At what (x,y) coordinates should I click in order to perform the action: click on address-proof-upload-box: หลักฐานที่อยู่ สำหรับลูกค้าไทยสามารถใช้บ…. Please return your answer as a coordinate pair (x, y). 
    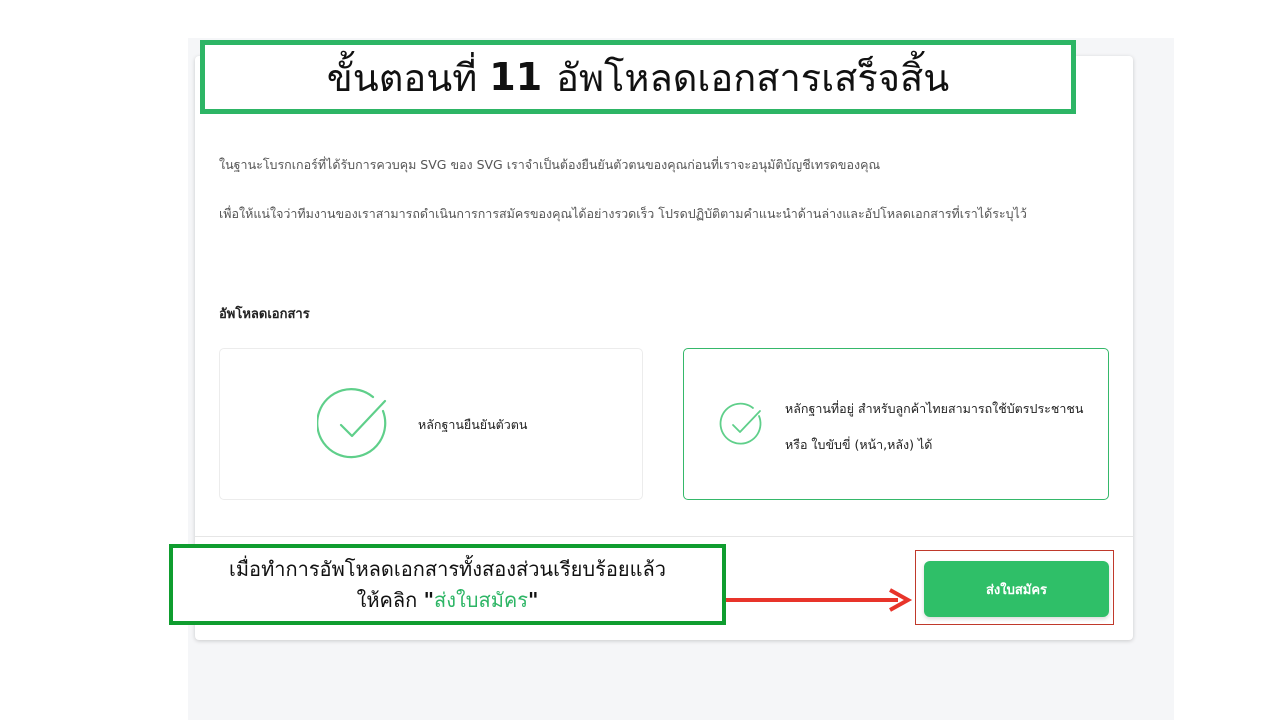
    Looking at the image, I should click on (896, 424).